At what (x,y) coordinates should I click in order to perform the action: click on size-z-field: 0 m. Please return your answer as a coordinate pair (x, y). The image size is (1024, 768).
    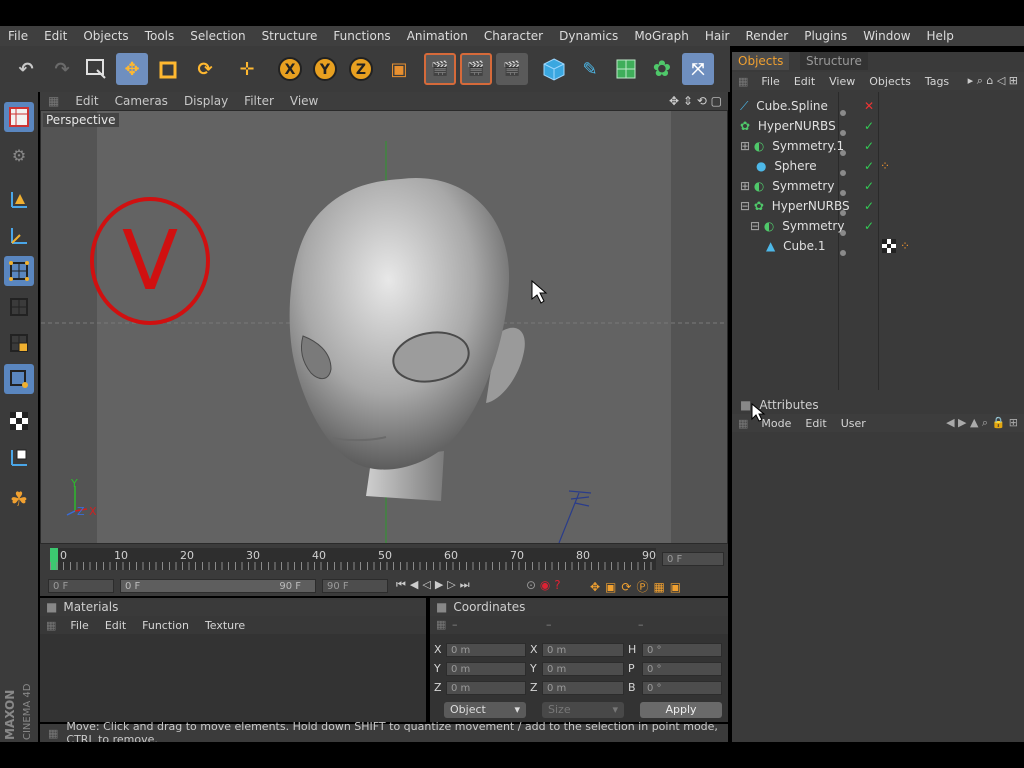
    Looking at the image, I should click on (583, 688).